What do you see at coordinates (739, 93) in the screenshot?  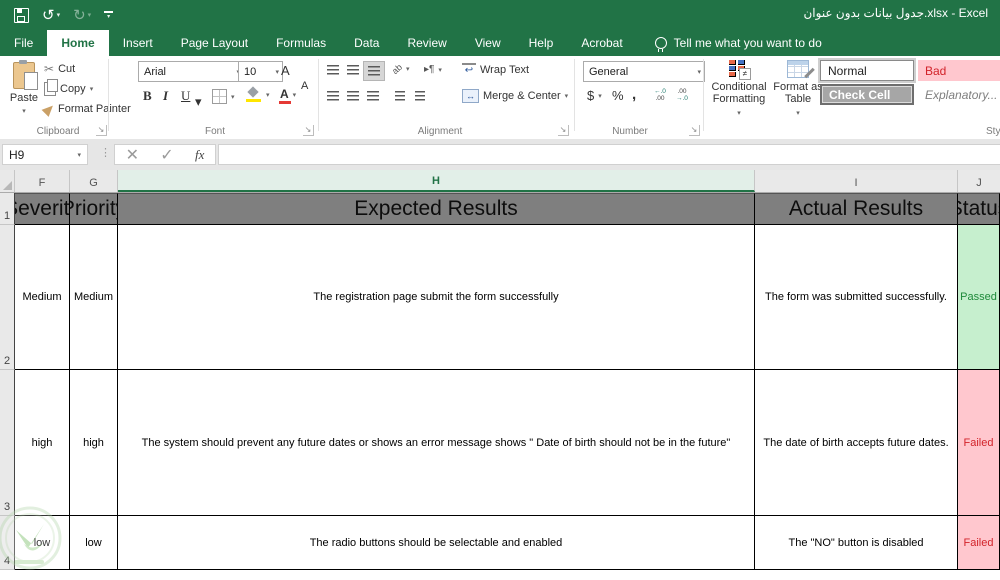 I see `conditional-formatting-label: Conditional Formatting` at bounding box center [739, 93].